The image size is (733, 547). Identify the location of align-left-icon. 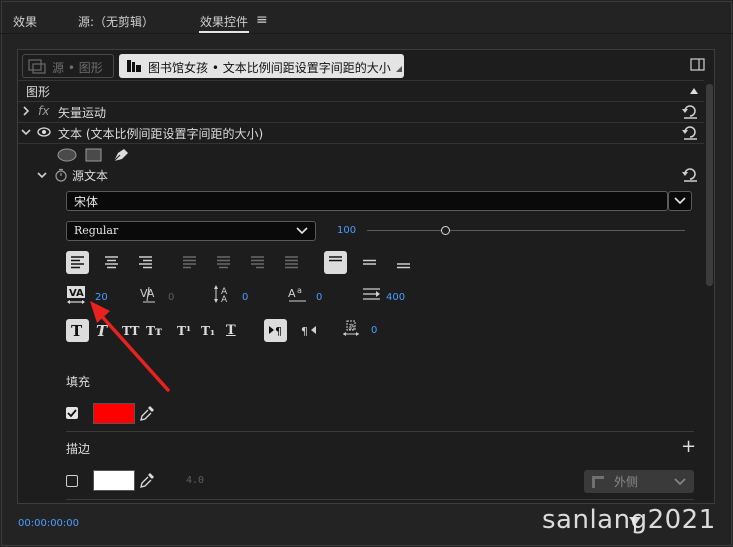
(77, 262).